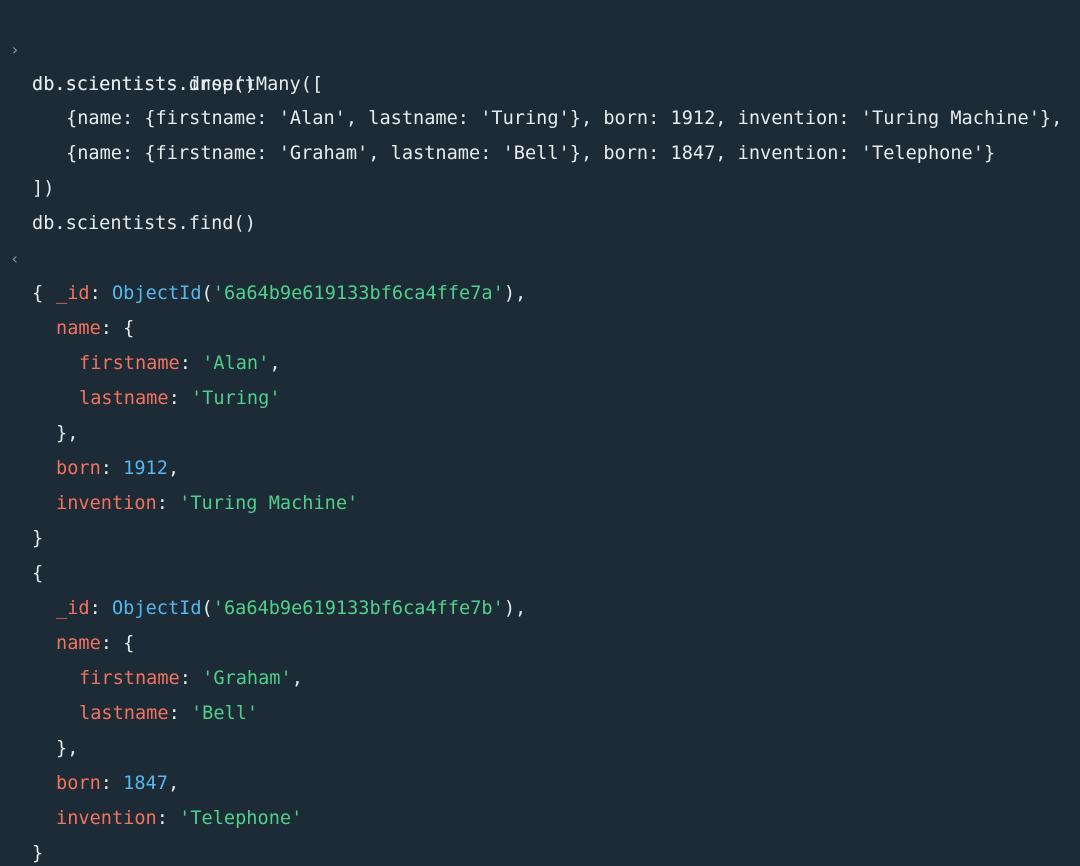 This screenshot has width=1080, height=866. Describe the element at coordinates (38, 573) in the screenshot. I see `doc-2-open-brace: {` at that location.